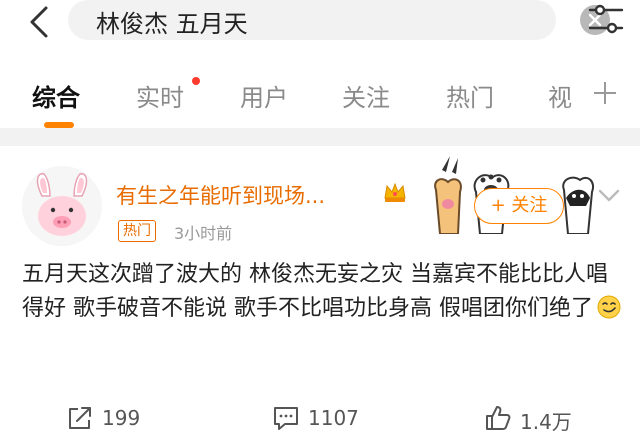 The width and height of the screenshot is (640, 436). I want to click on post-actions: 199 1107 1.4万, so click(320, 418).